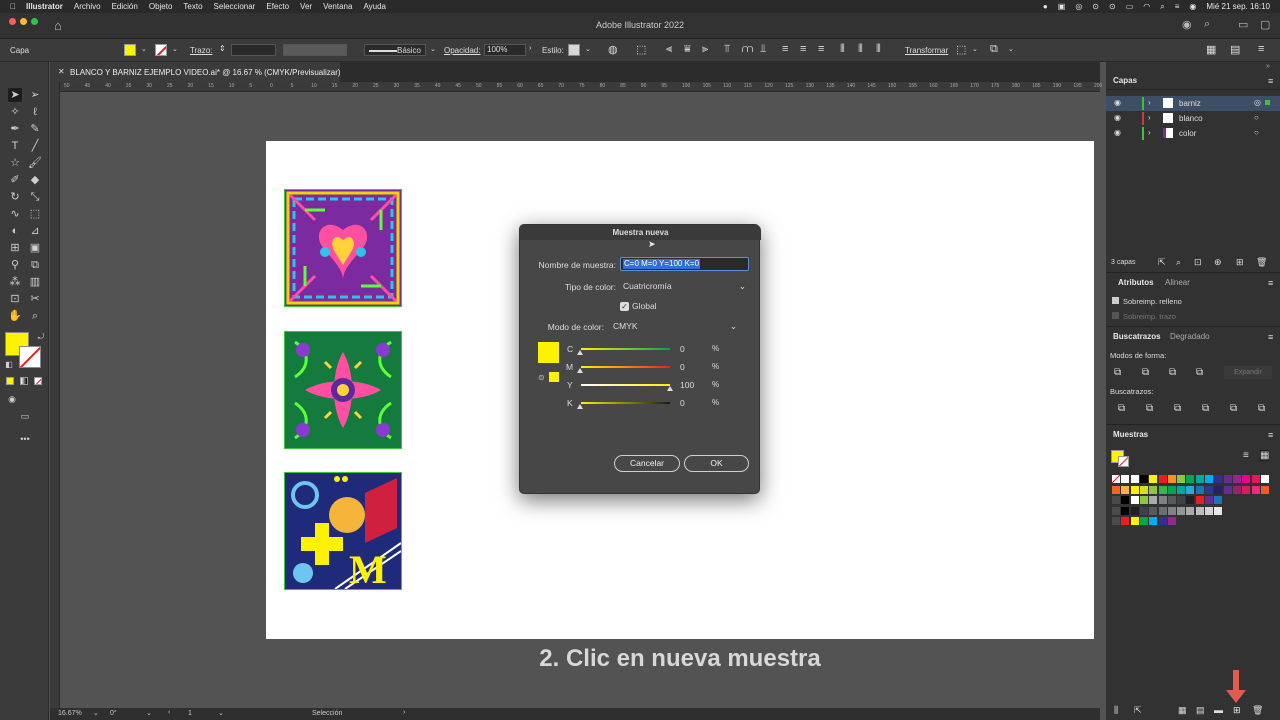 The height and width of the screenshot is (720, 1280). What do you see at coordinates (374, 6) in the screenshot?
I see `menu-ayuda: Ayuda` at bounding box center [374, 6].